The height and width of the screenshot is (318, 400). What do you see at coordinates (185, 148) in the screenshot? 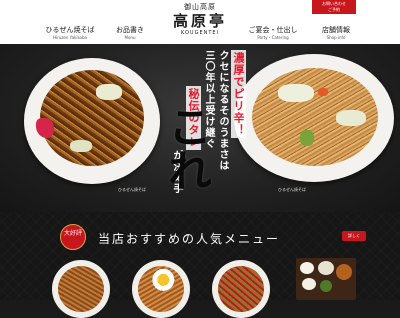
I see `hero-brush-calligraphy: これ` at bounding box center [185, 148].